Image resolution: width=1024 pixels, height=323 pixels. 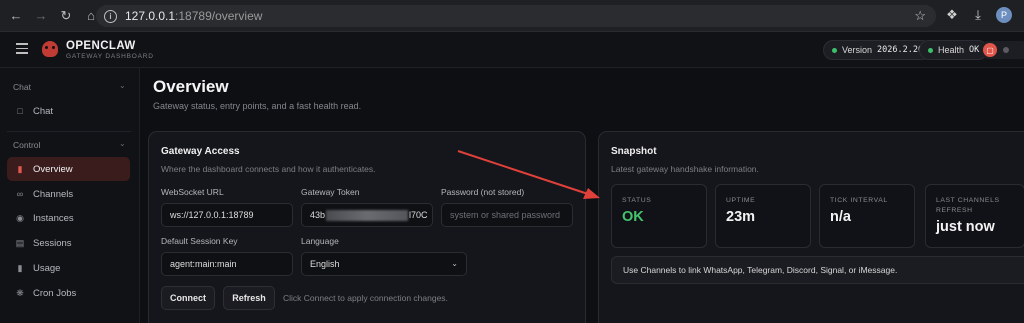 I want to click on gateway-token-label: Gateway Token, so click(x=330, y=192).